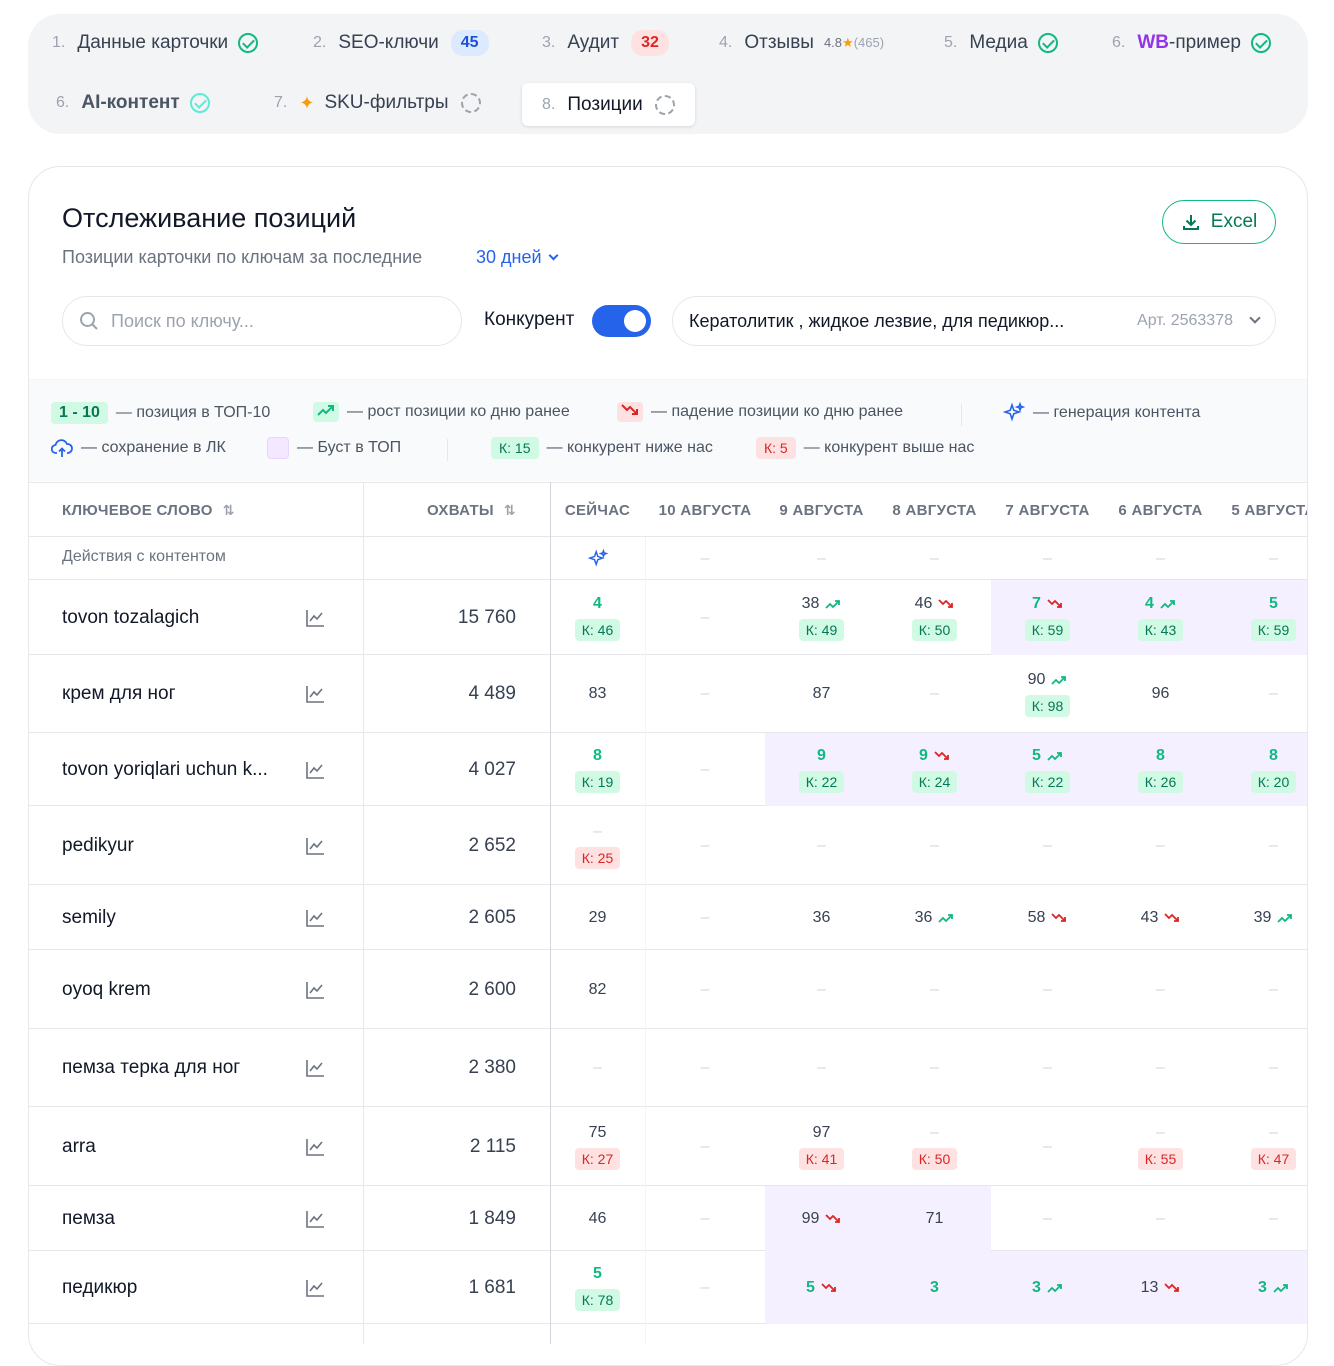 This screenshot has height=1366, width=1334. Describe the element at coordinates (307, 102) in the screenshot. I see `sparkle-icon: ✦` at that location.